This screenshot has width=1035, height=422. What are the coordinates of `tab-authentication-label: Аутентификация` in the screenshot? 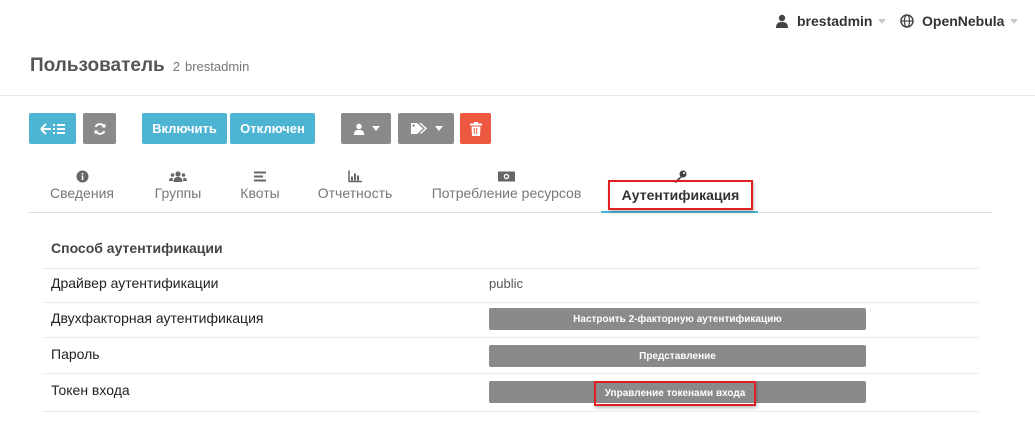 It's located at (680, 195).